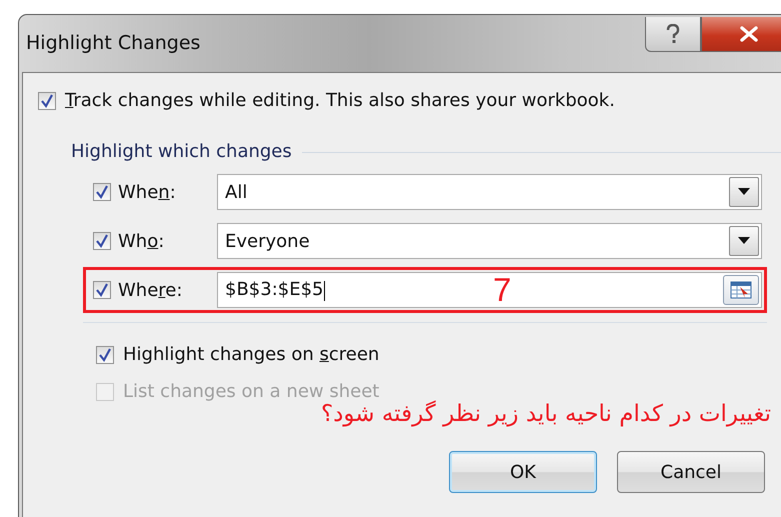 The height and width of the screenshot is (517, 781). What do you see at coordinates (749, 34) in the screenshot?
I see `close-icon` at bounding box center [749, 34].